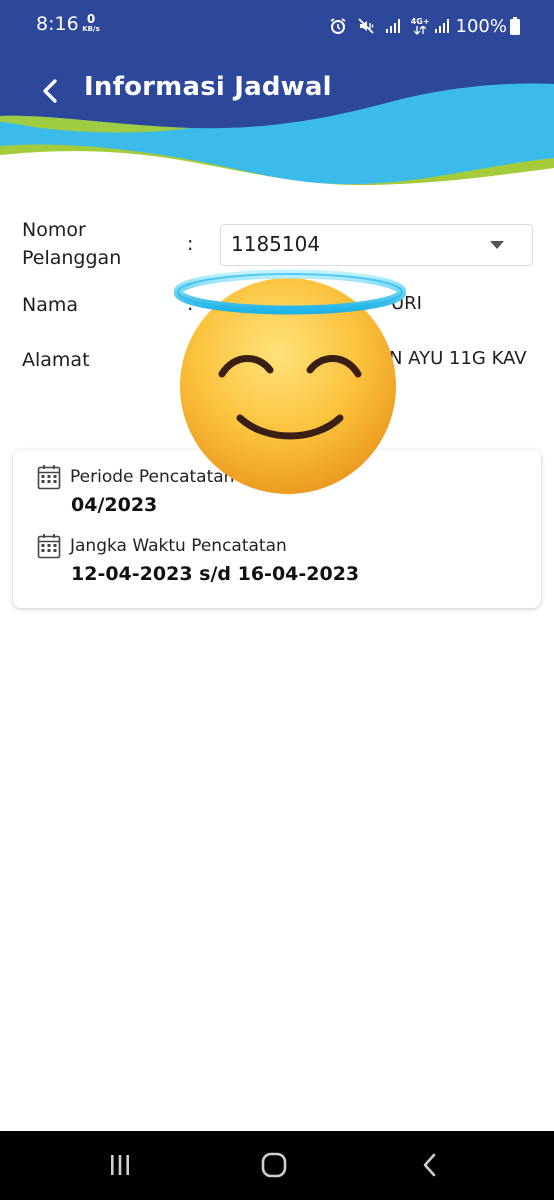 This screenshot has width=554, height=1200. I want to click on network-type-icon: 4G+, so click(420, 25).